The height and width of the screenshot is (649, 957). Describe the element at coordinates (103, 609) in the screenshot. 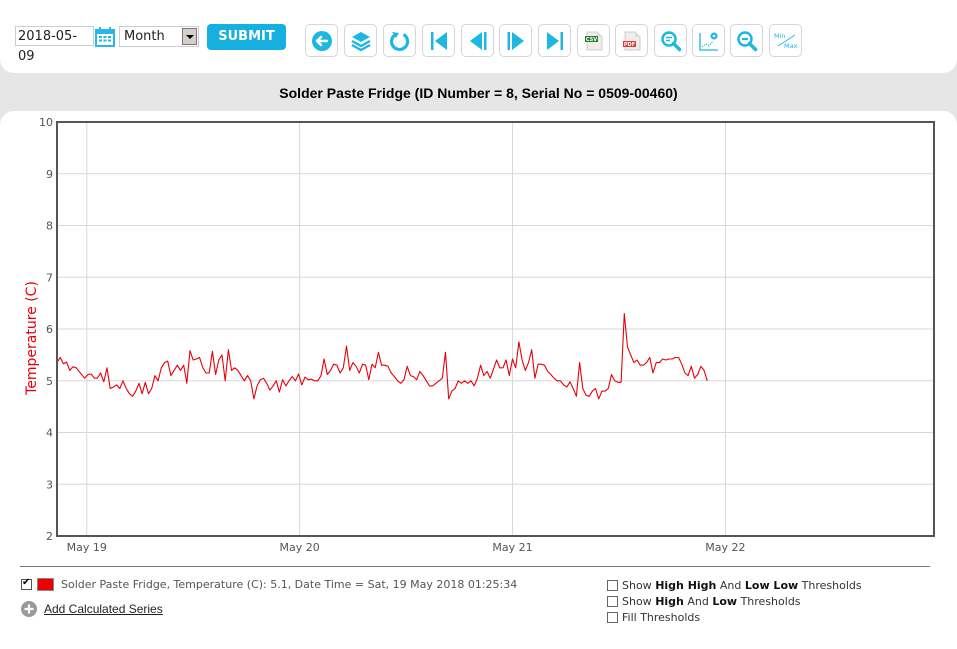

I see `add-calculated-series-link: Add Calculated Series` at that location.